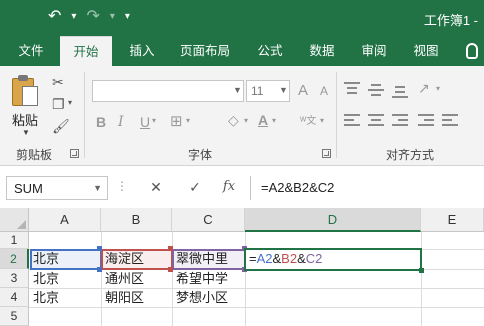 The width and height of the screenshot is (484, 326). Describe the element at coordinates (274, 120) in the screenshot. I see `font-color-dropdown-icon: ▾` at that location.